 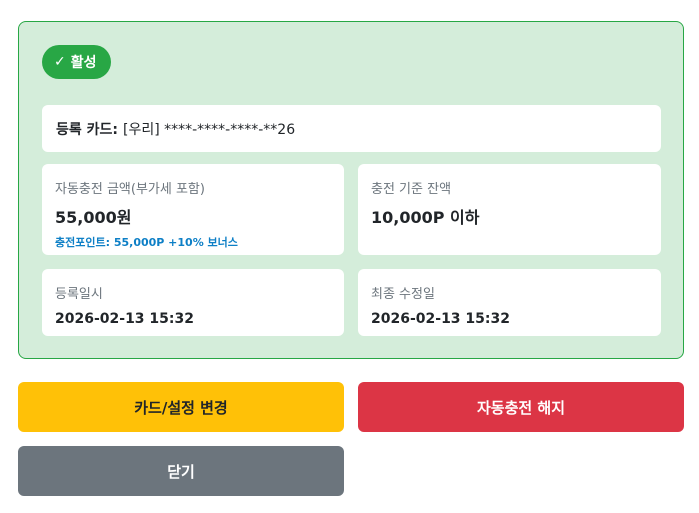 What do you see at coordinates (509, 302) in the screenshot?
I see `modified-at-box: 최종 수정일 2026-02-13 15:32` at bounding box center [509, 302].